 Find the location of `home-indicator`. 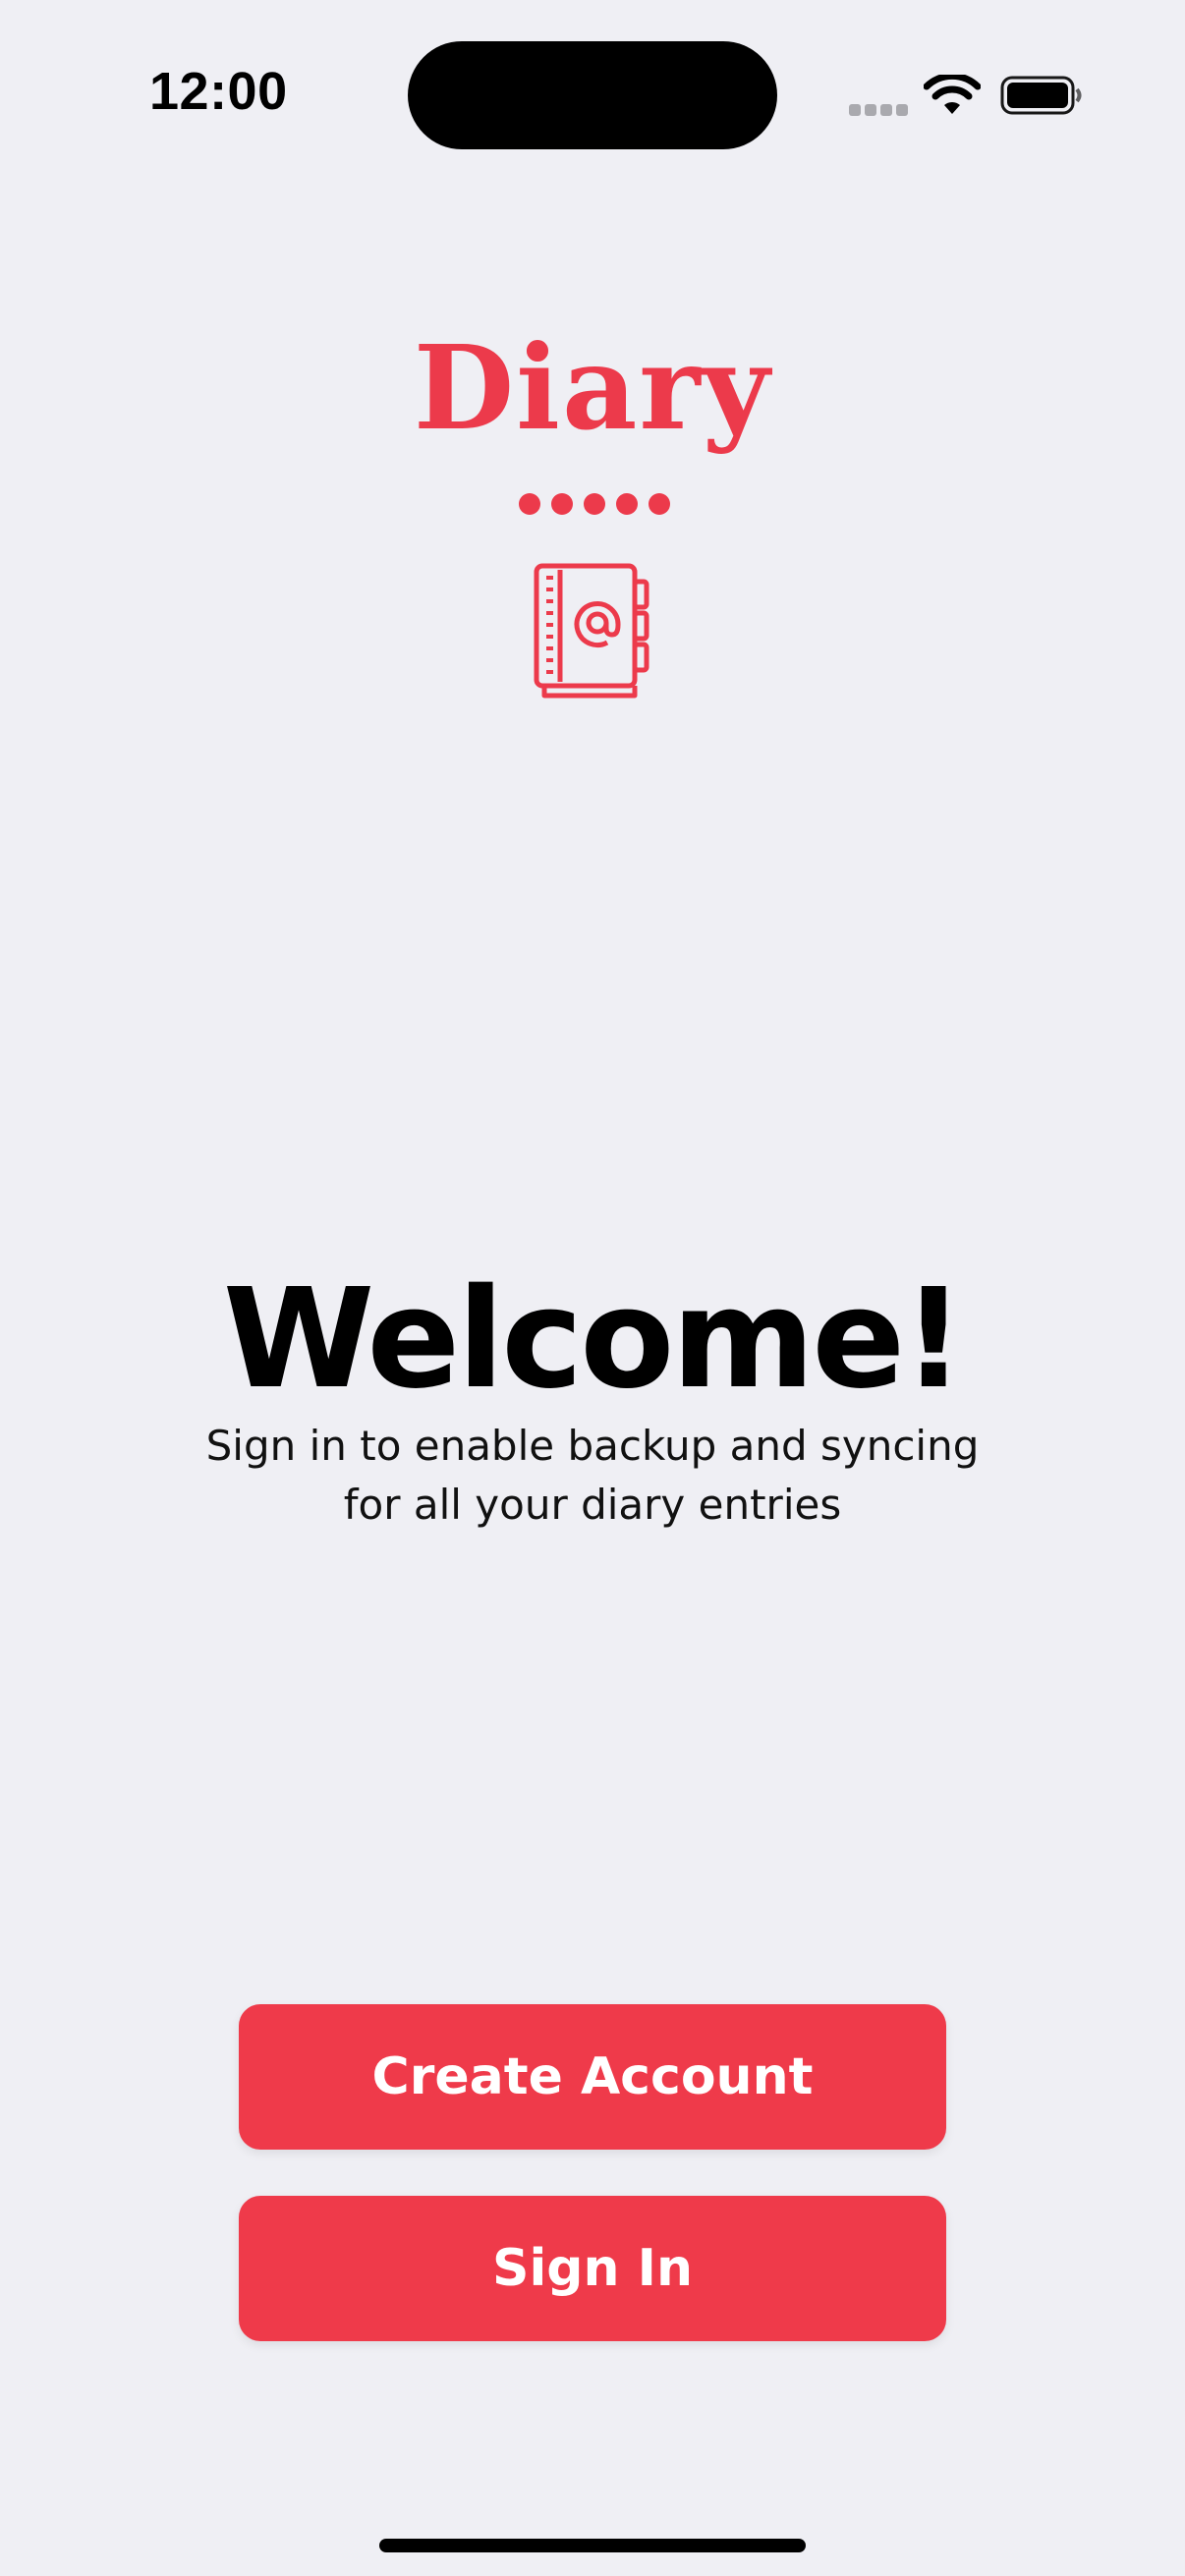

home-indicator is located at coordinates (592, 2545).